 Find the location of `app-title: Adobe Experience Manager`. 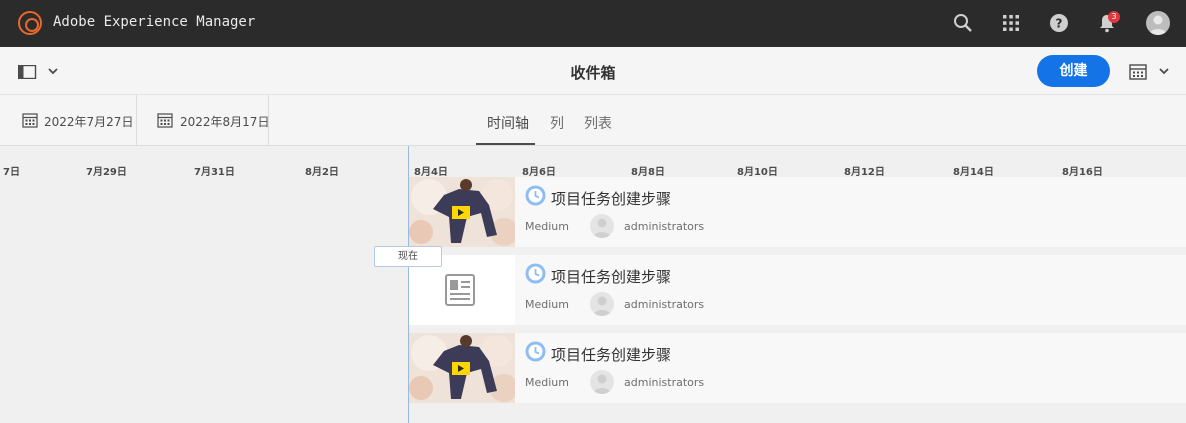

app-title: Adobe Experience Manager is located at coordinates (154, 22).